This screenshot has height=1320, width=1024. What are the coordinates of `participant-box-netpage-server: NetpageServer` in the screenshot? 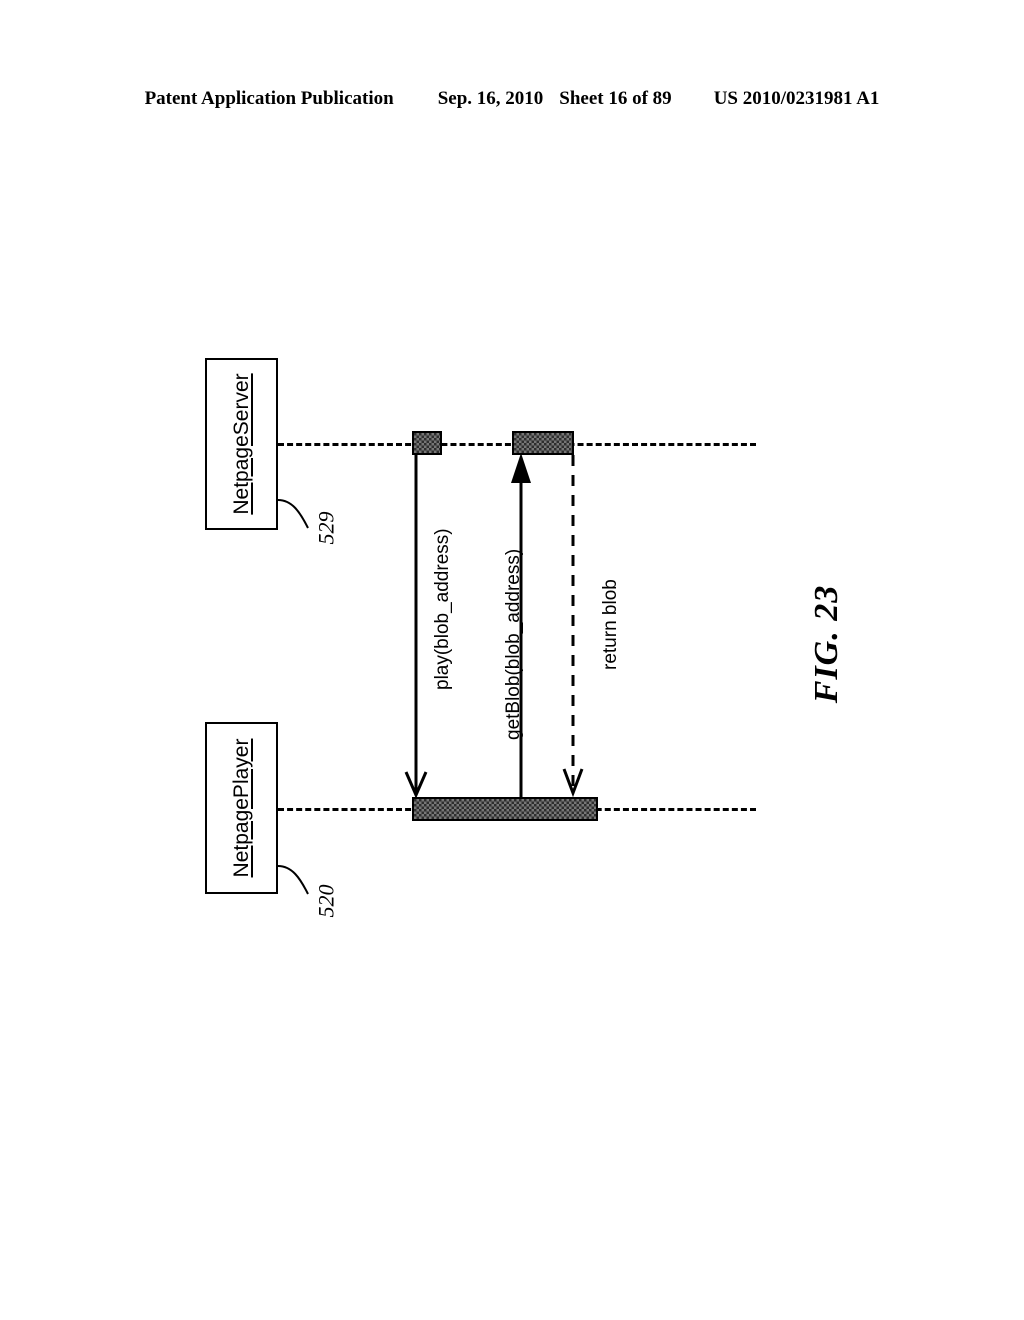 It's located at (241, 444).